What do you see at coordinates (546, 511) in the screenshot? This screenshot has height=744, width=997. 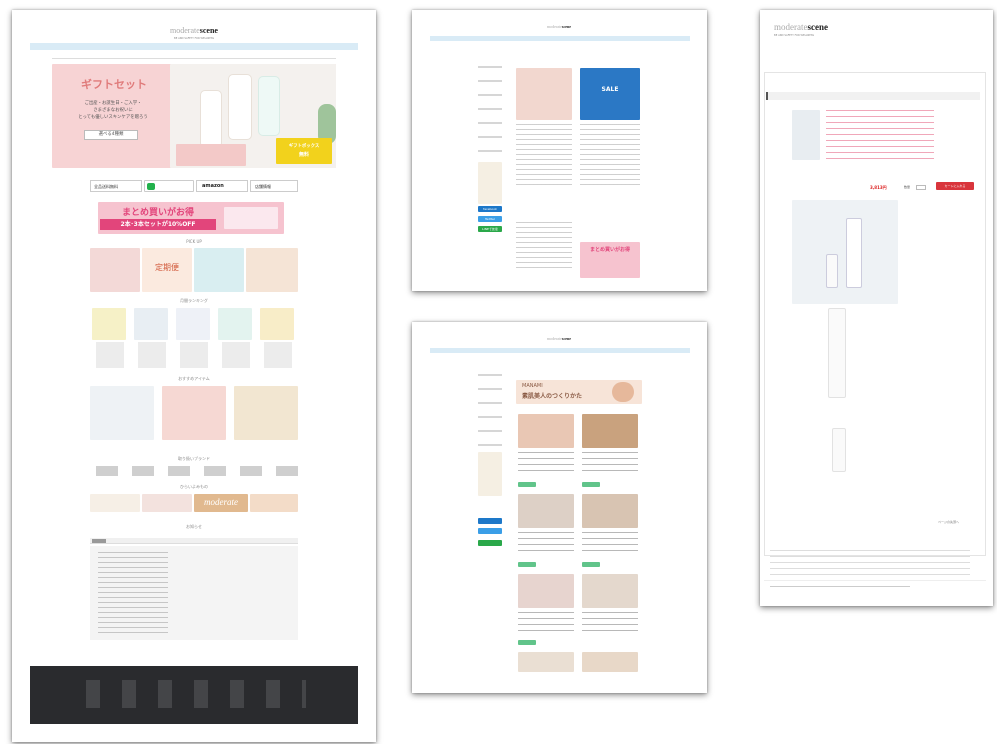 I see `article-card-3-image` at bounding box center [546, 511].